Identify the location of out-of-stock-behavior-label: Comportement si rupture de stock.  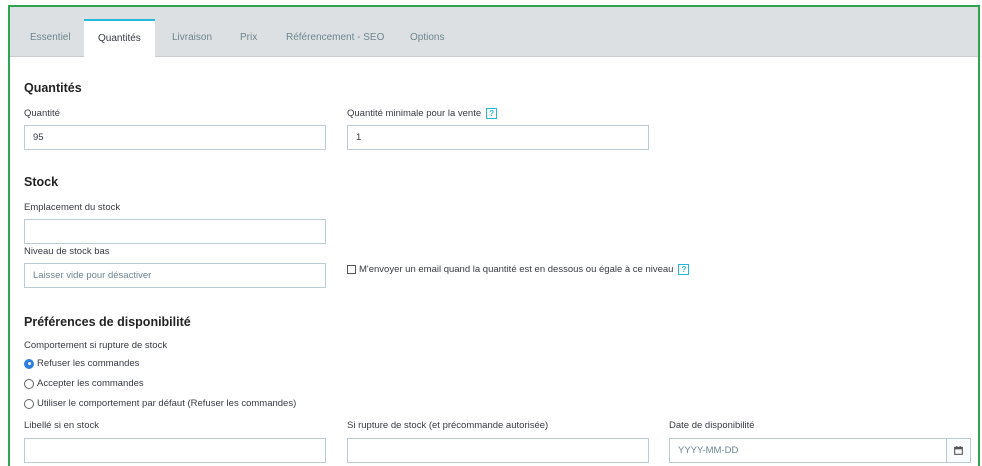
(96, 345).